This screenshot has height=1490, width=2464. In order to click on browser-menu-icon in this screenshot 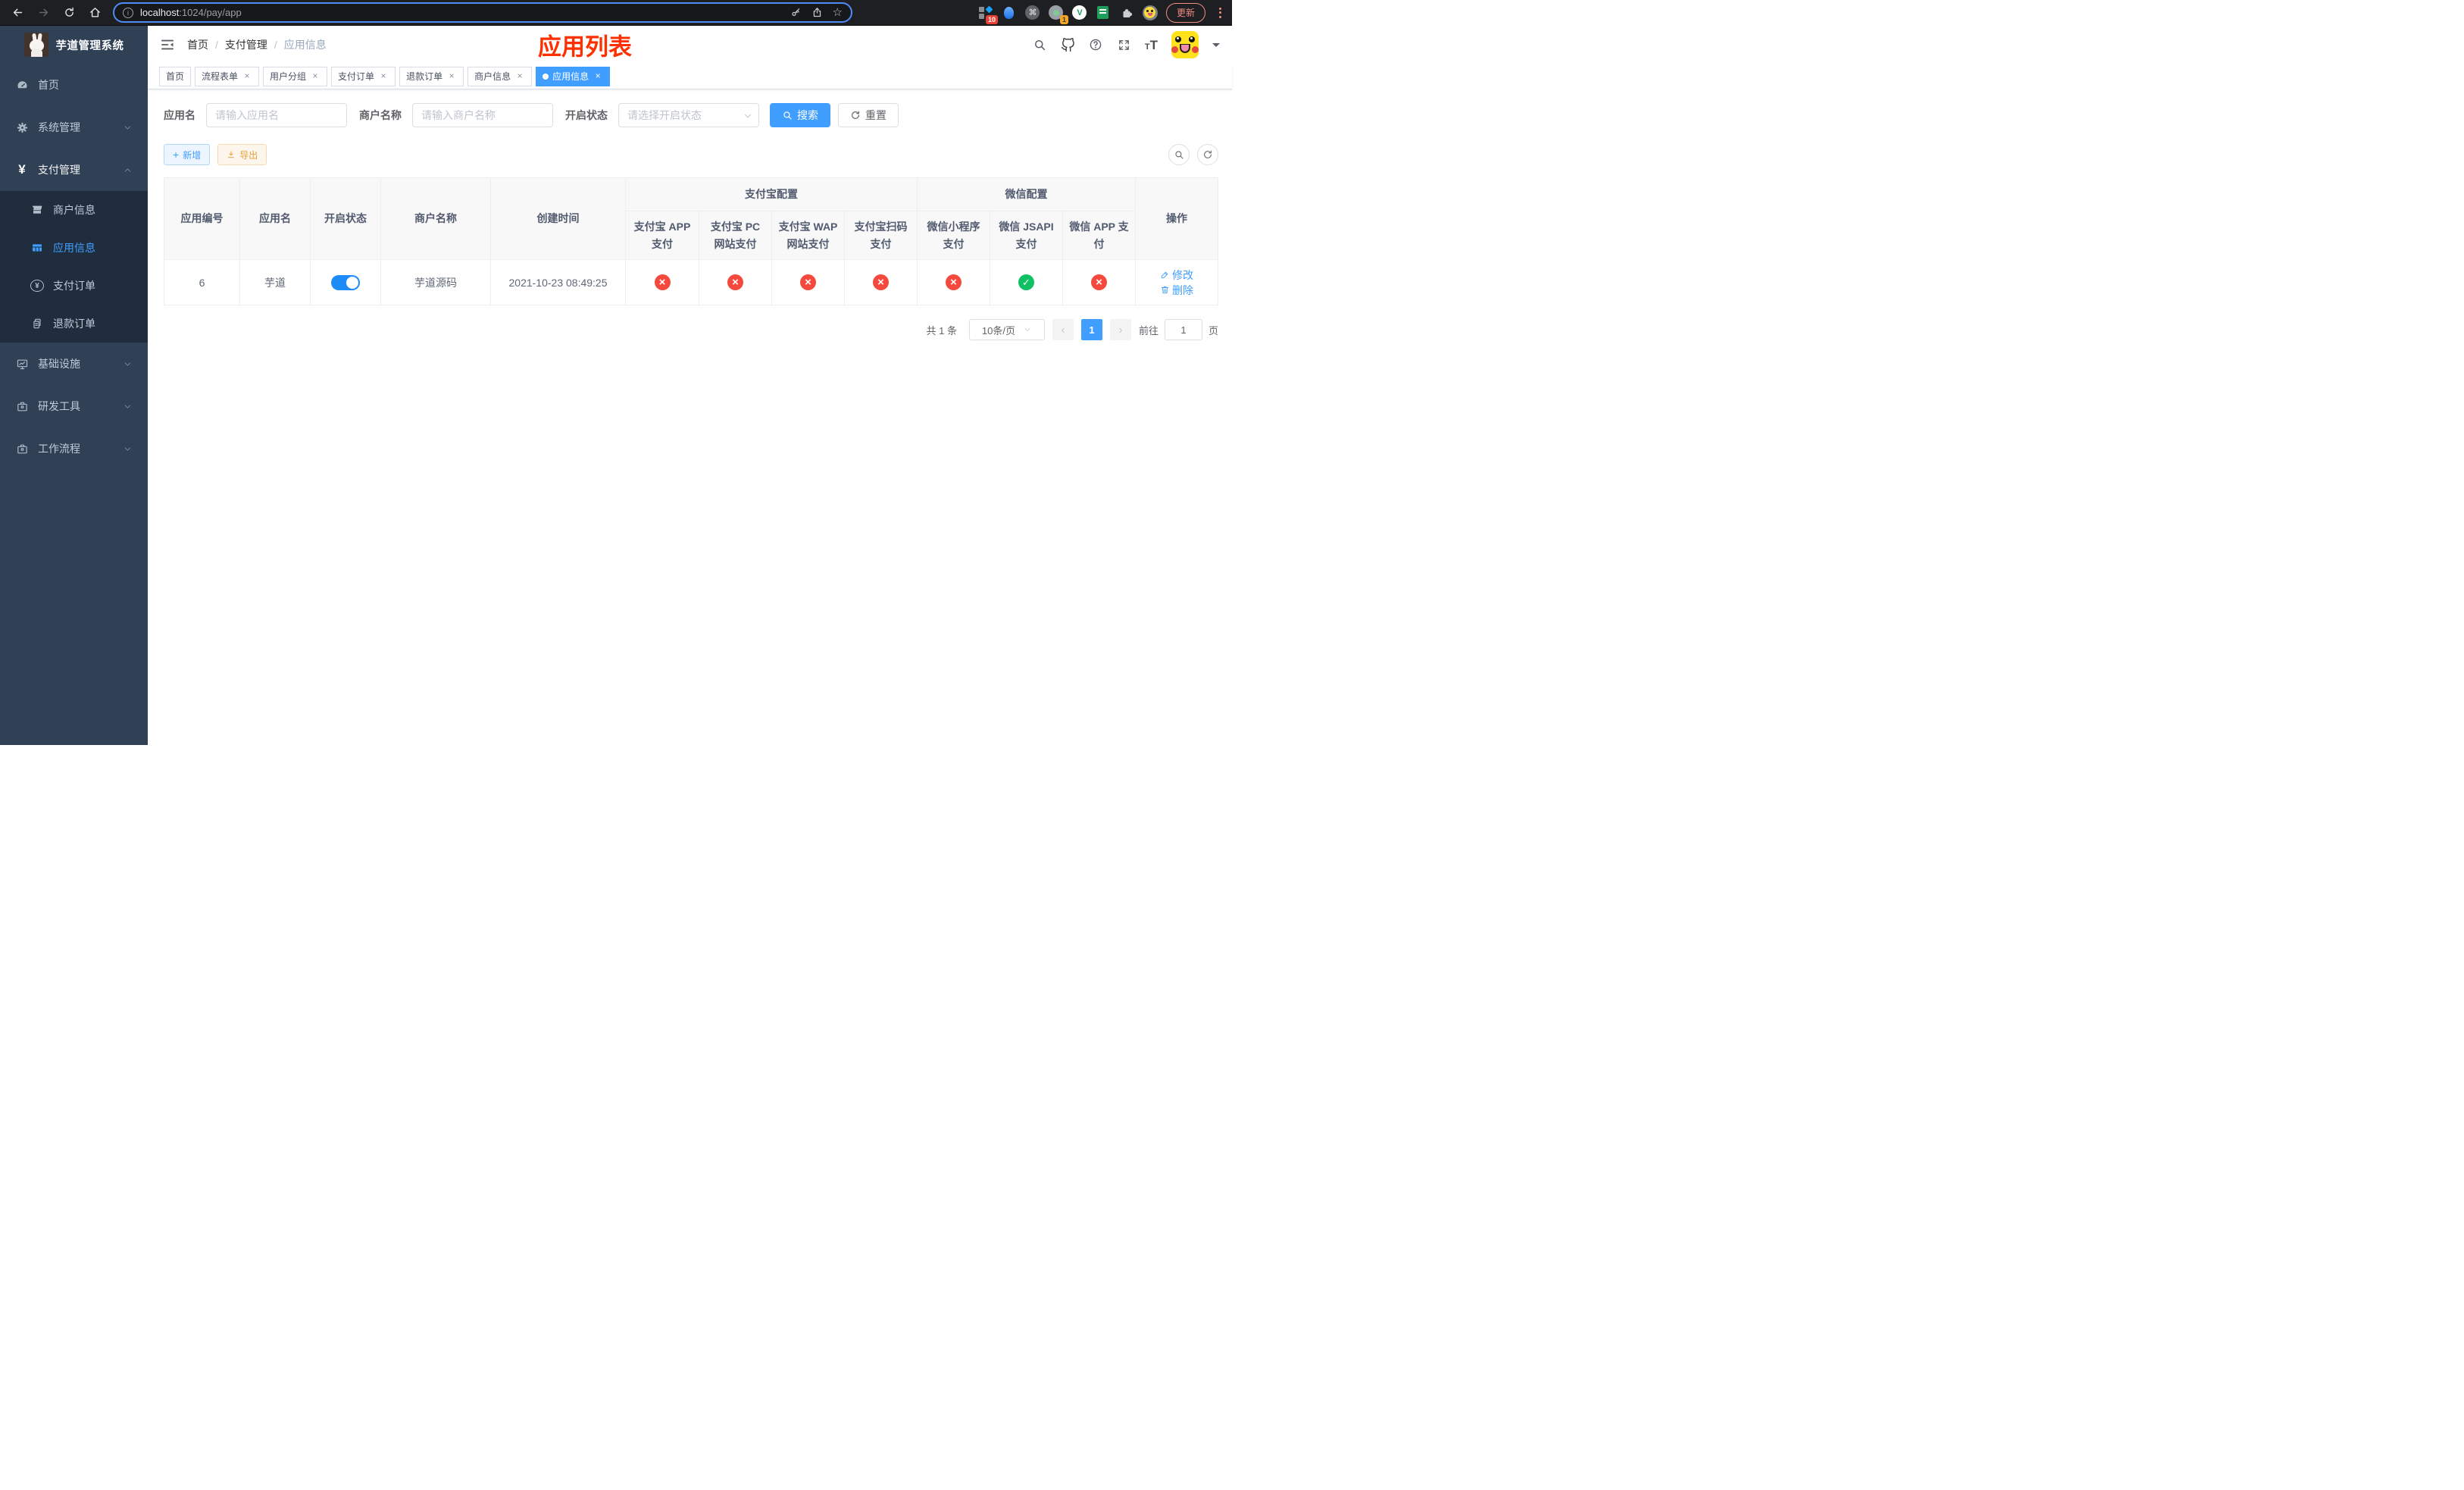, I will do `click(1220, 13)`.